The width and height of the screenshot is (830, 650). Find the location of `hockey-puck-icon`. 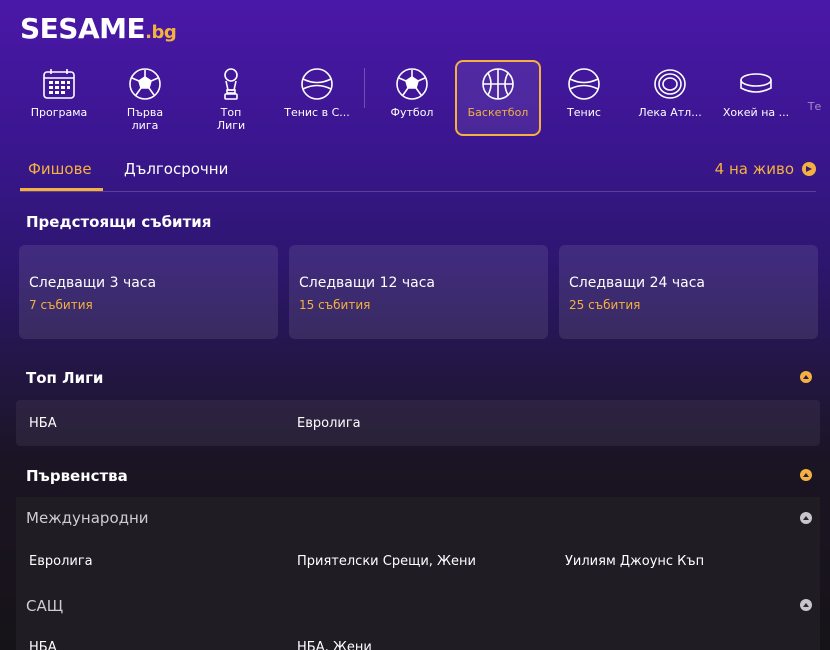

hockey-puck-icon is located at coordinates (756, 83).